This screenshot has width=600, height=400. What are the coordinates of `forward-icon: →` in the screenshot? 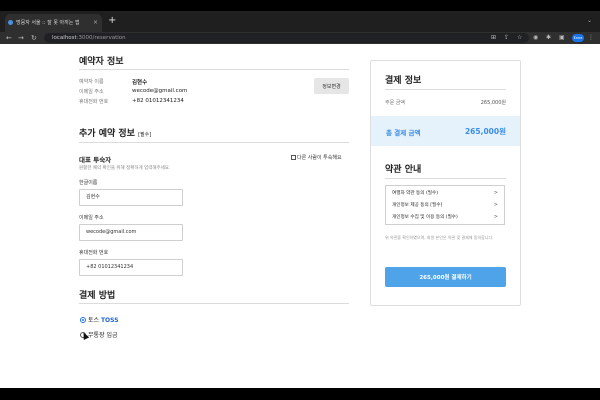 It's located at (21, 38).